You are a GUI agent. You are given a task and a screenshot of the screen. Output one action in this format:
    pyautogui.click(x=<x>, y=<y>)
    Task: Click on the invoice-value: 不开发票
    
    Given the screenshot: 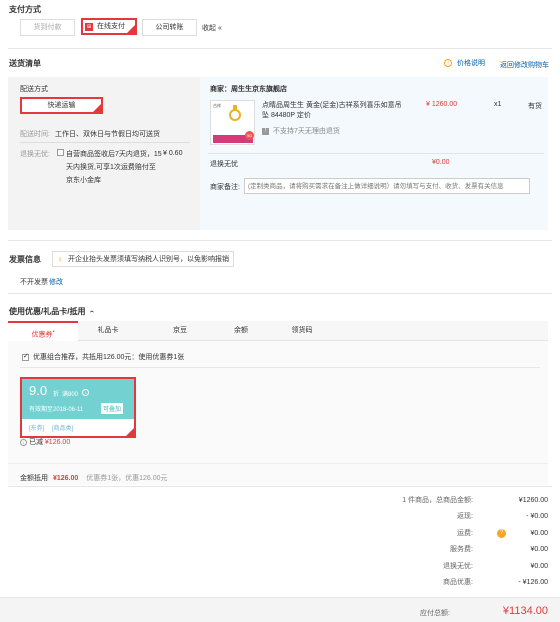 What is the action you would take?
    pyautogui.click(x=34, y=282)
    